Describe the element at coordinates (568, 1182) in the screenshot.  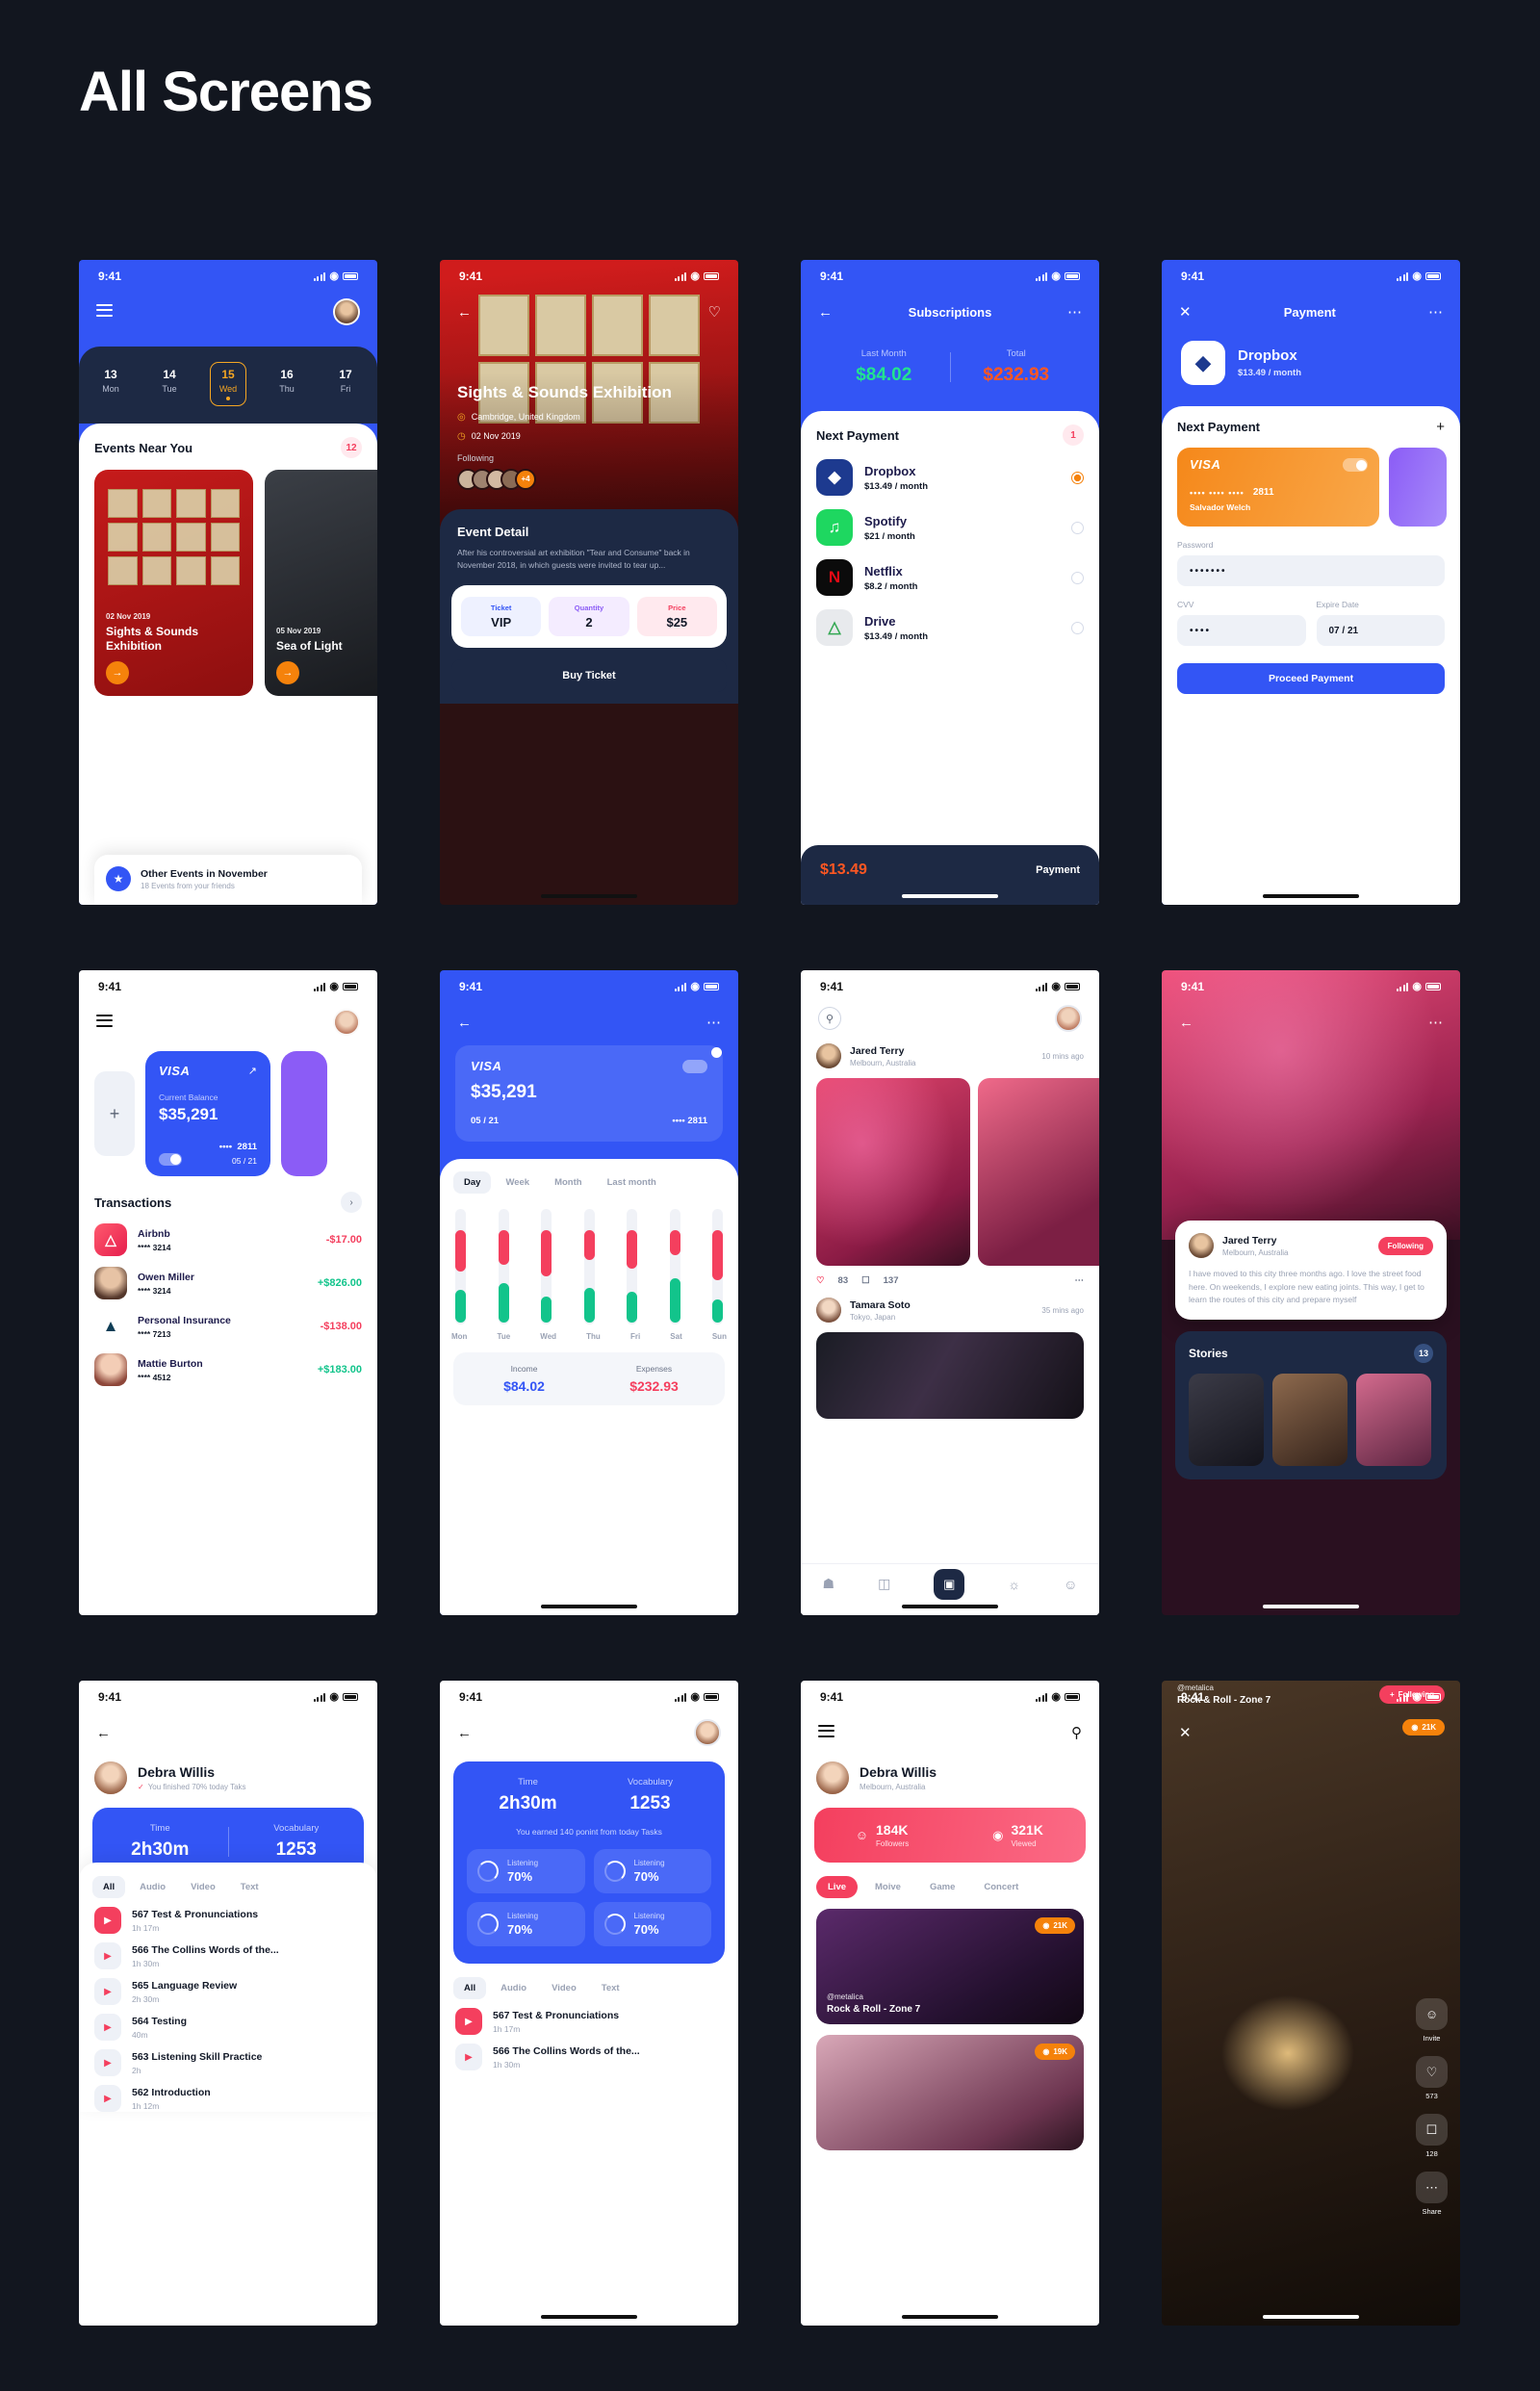
I see `tab-month: Month` at that location.